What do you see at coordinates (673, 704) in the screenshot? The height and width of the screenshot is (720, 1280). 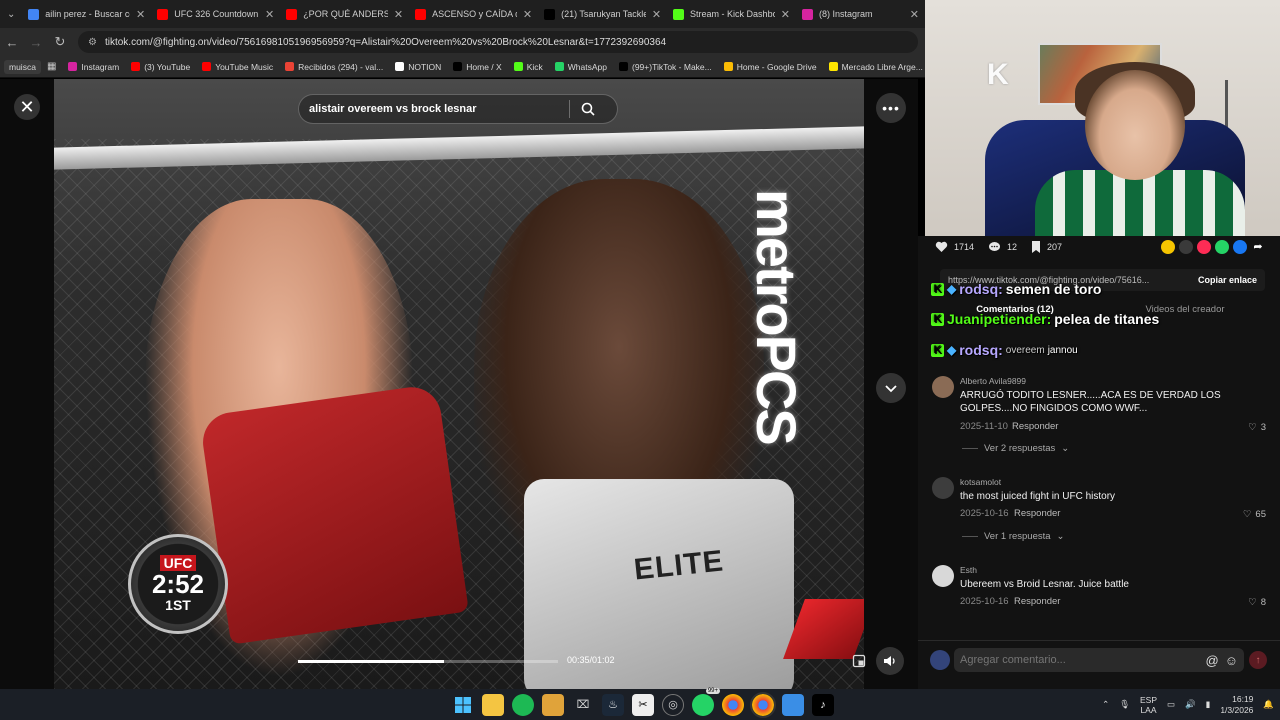 I see `obs-icon: ◎` at bounding box center [673, 704].